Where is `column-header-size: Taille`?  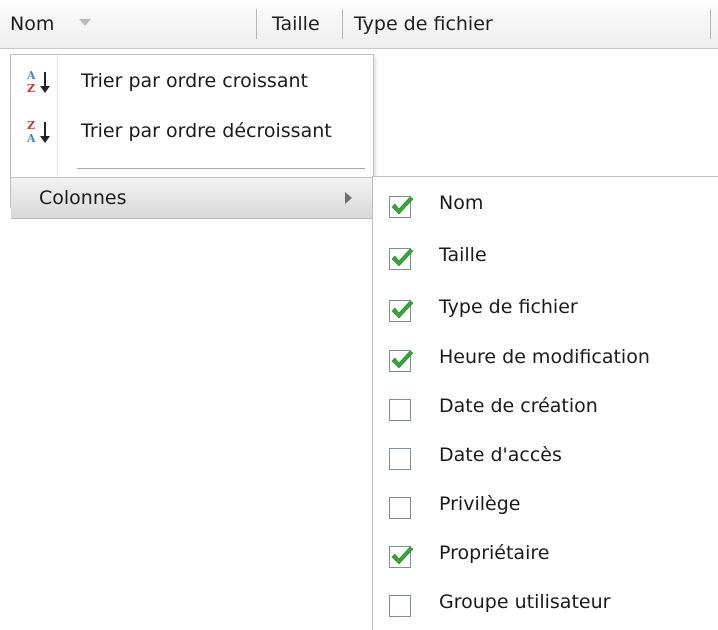
column-header-size: Taille is located at coordinates (296, 24).